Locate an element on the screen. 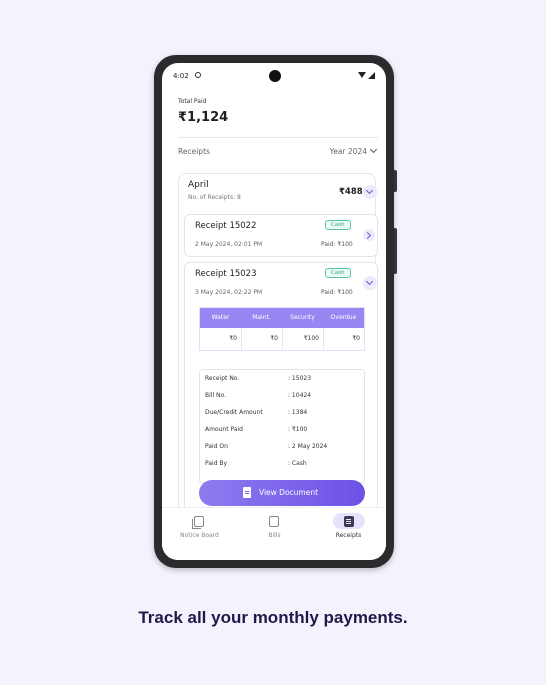 This screenshot has width=546, height=685. charge-value-overdue: ₹0 is located at coordinates (356, 338).